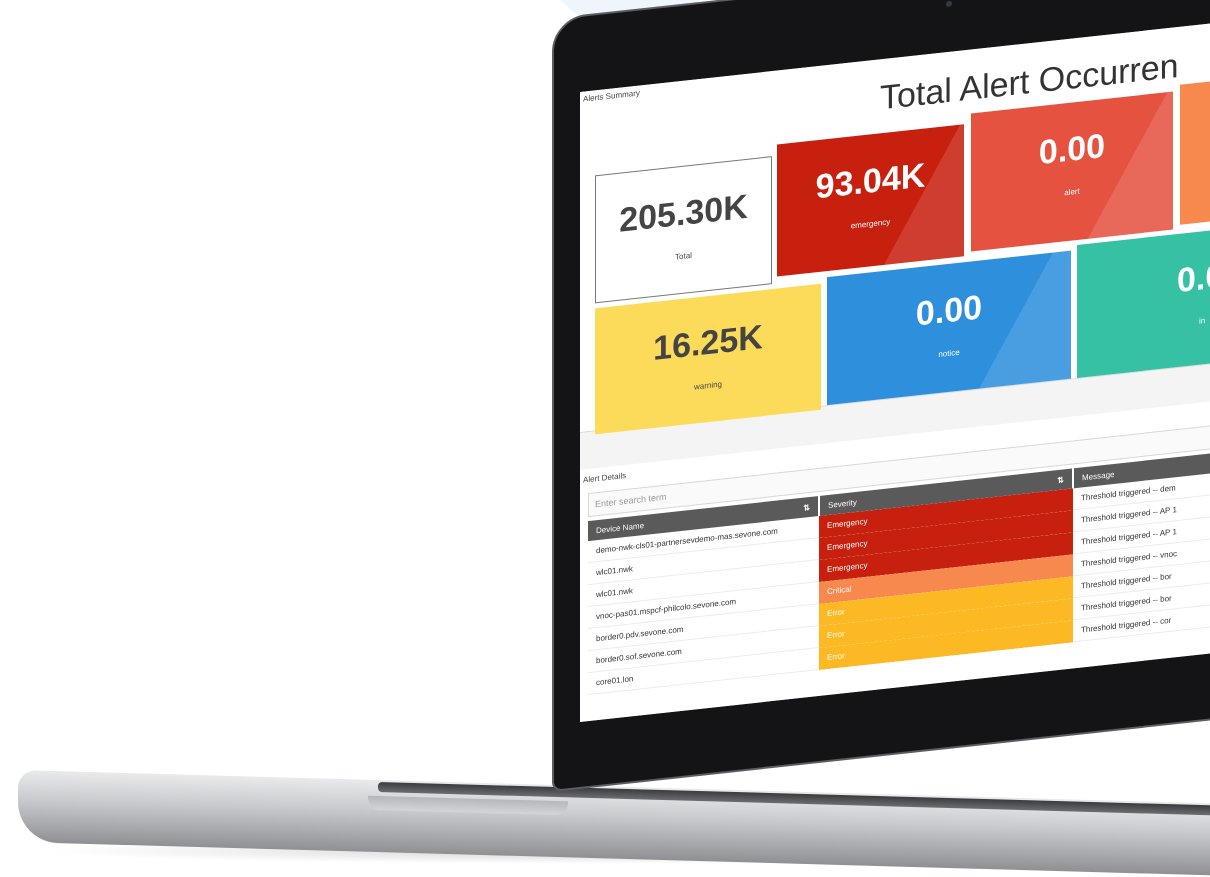 The image size is (1210, 877). Describe the element at coordinates (1143, 299) in the screenshot. I see `tile-info: 0.0 in` at that location.